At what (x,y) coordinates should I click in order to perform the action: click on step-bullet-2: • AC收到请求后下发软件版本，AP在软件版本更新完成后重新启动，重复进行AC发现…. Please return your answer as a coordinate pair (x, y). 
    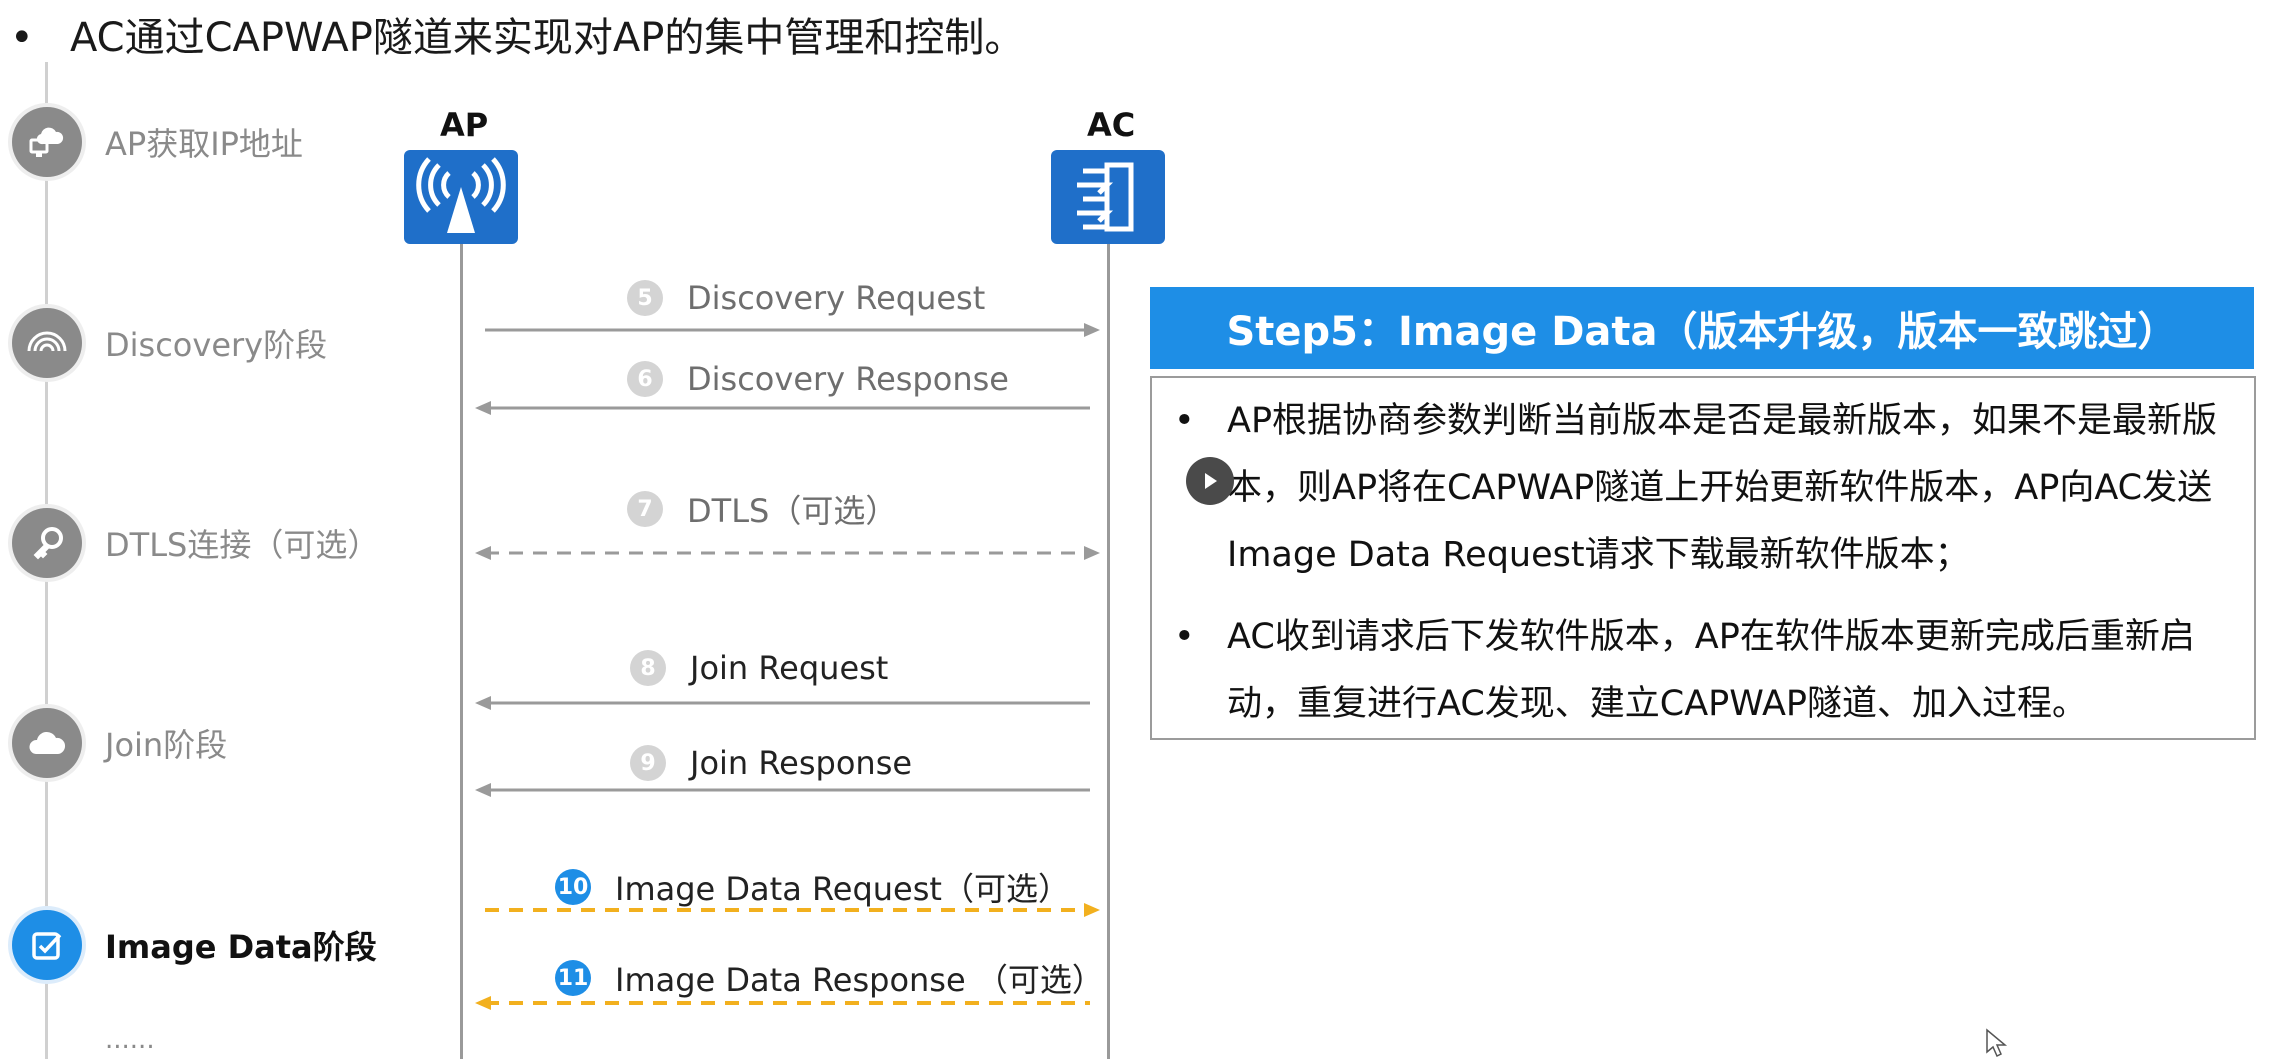
    Looking at the image, I should click on (1710, 671).